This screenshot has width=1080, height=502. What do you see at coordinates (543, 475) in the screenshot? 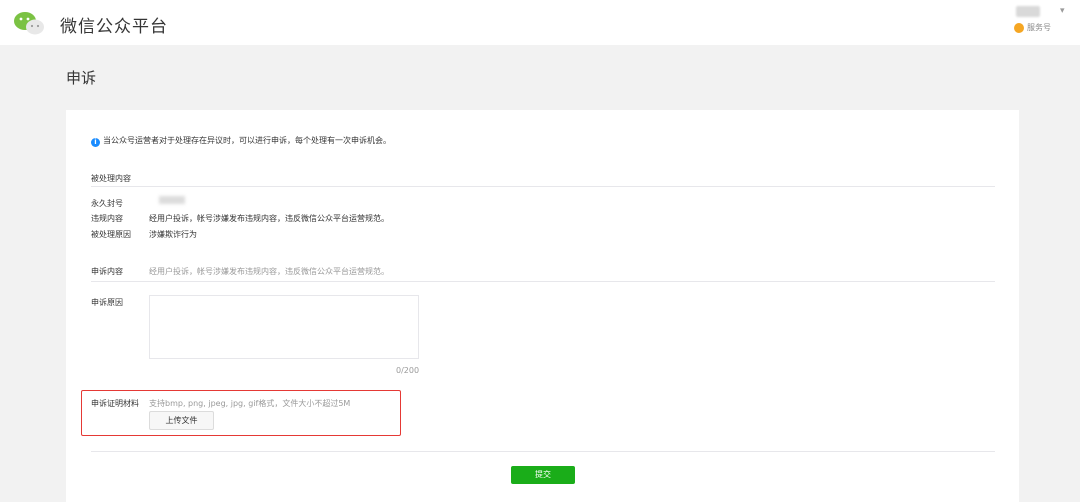
I see `submit-button: 提交` at bounding box center [543, 475].